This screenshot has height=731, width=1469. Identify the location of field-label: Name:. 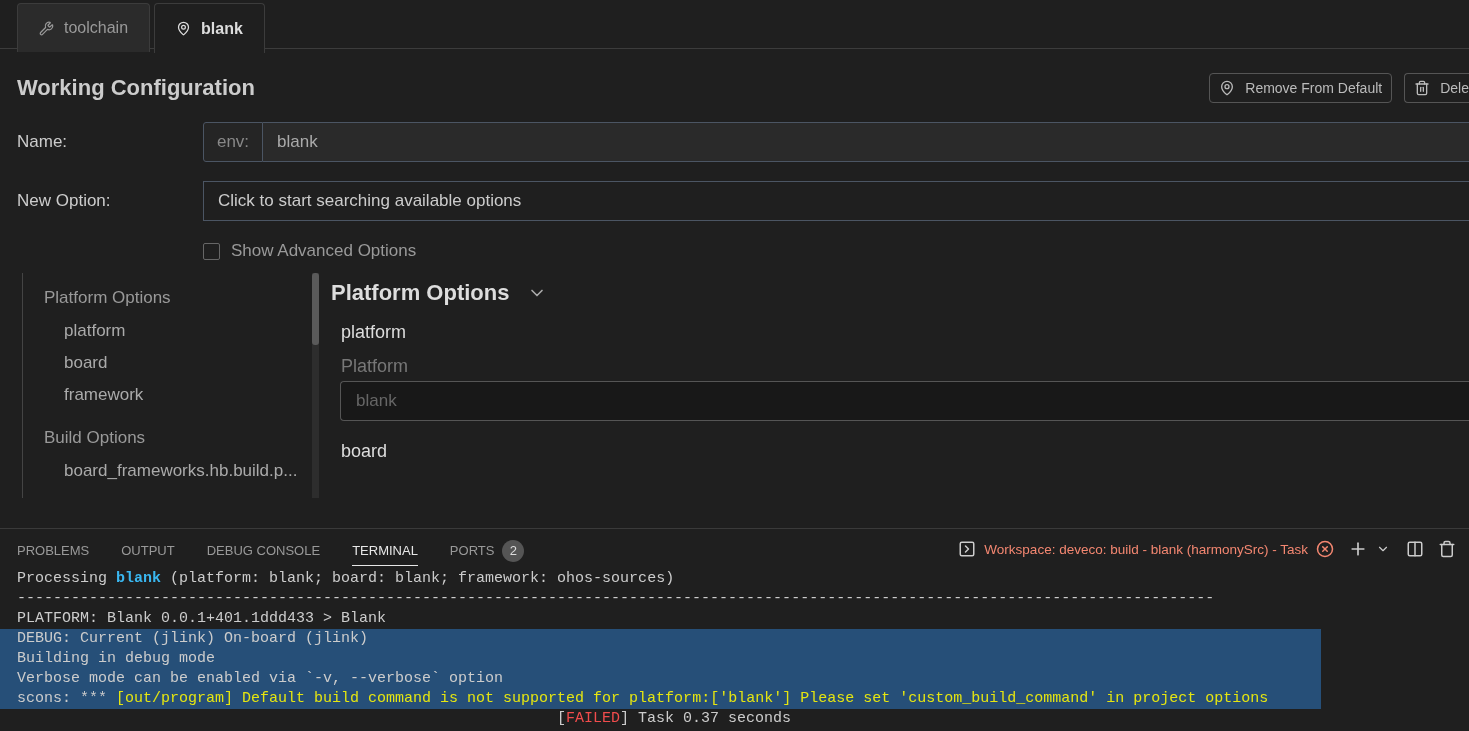
(43, 142).